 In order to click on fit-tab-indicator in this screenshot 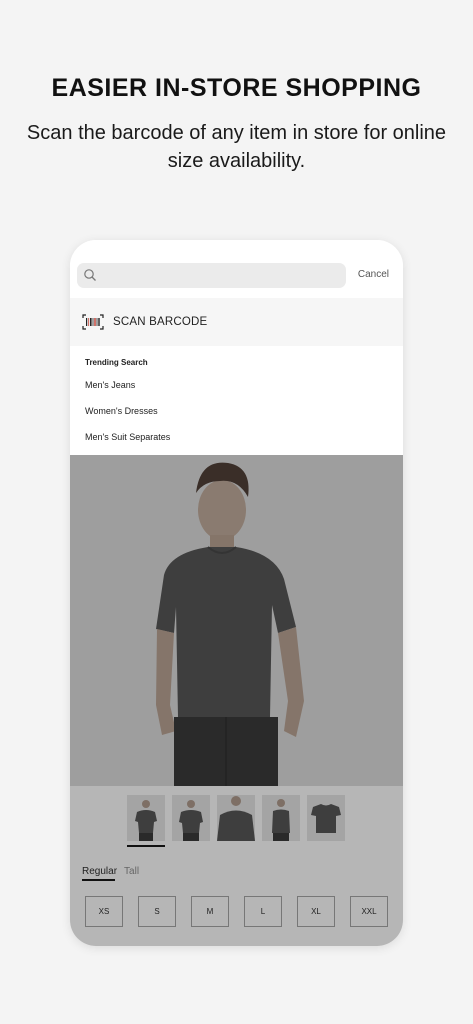, I will do `click(98, 880)`.